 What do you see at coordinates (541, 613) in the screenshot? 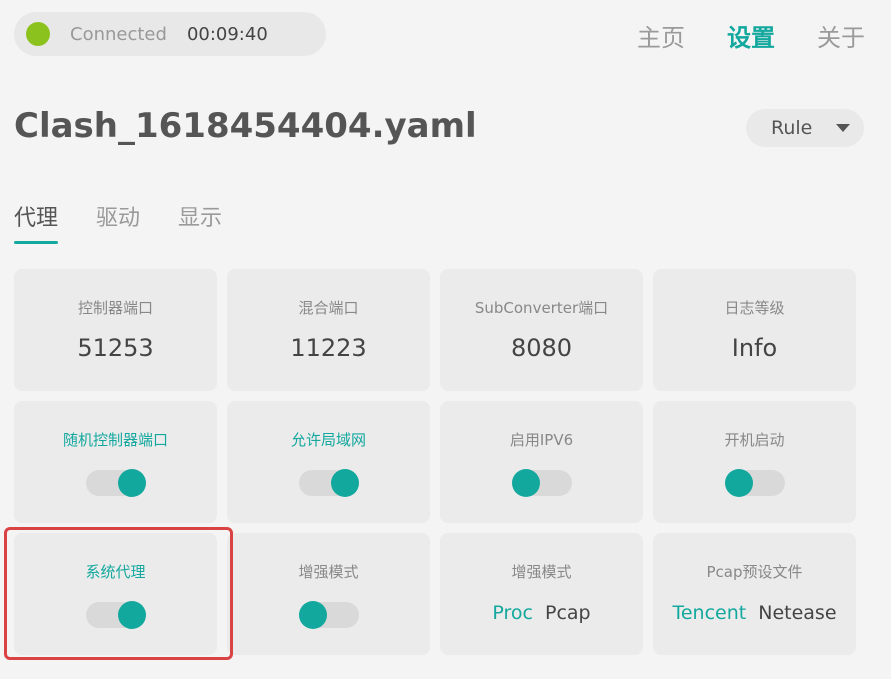
I see `enhance-mode-options: Proc Pcap` at bounding box center [541, 613].